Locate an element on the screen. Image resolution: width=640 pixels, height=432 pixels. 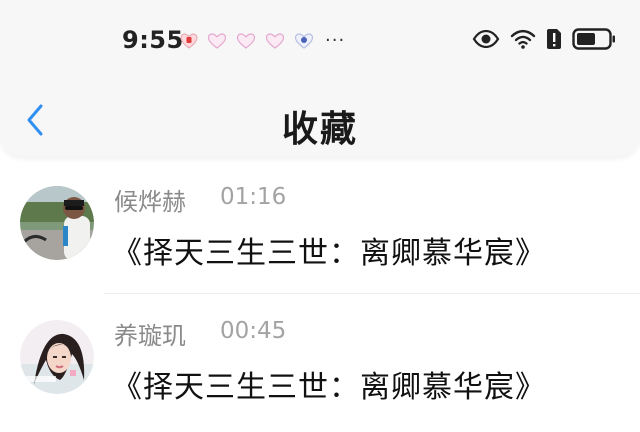
wifi-icon is located at coordinates (523, 39).